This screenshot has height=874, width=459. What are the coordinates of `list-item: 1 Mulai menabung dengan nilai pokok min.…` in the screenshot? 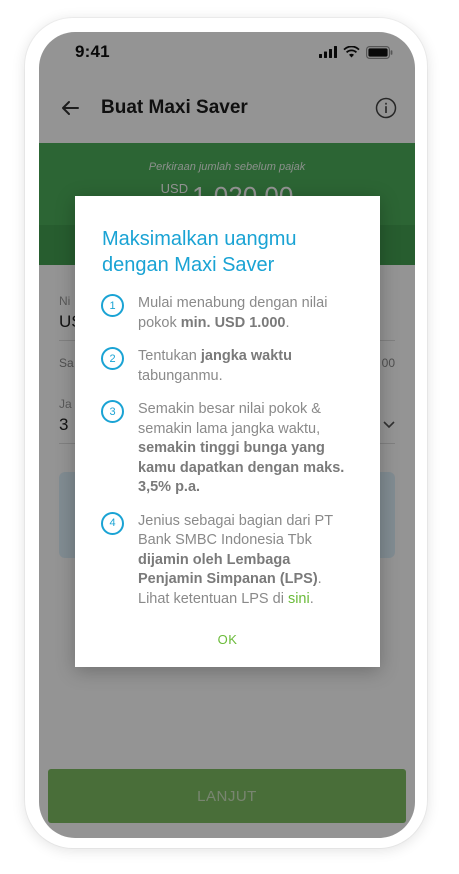 It's located at (231, 313).